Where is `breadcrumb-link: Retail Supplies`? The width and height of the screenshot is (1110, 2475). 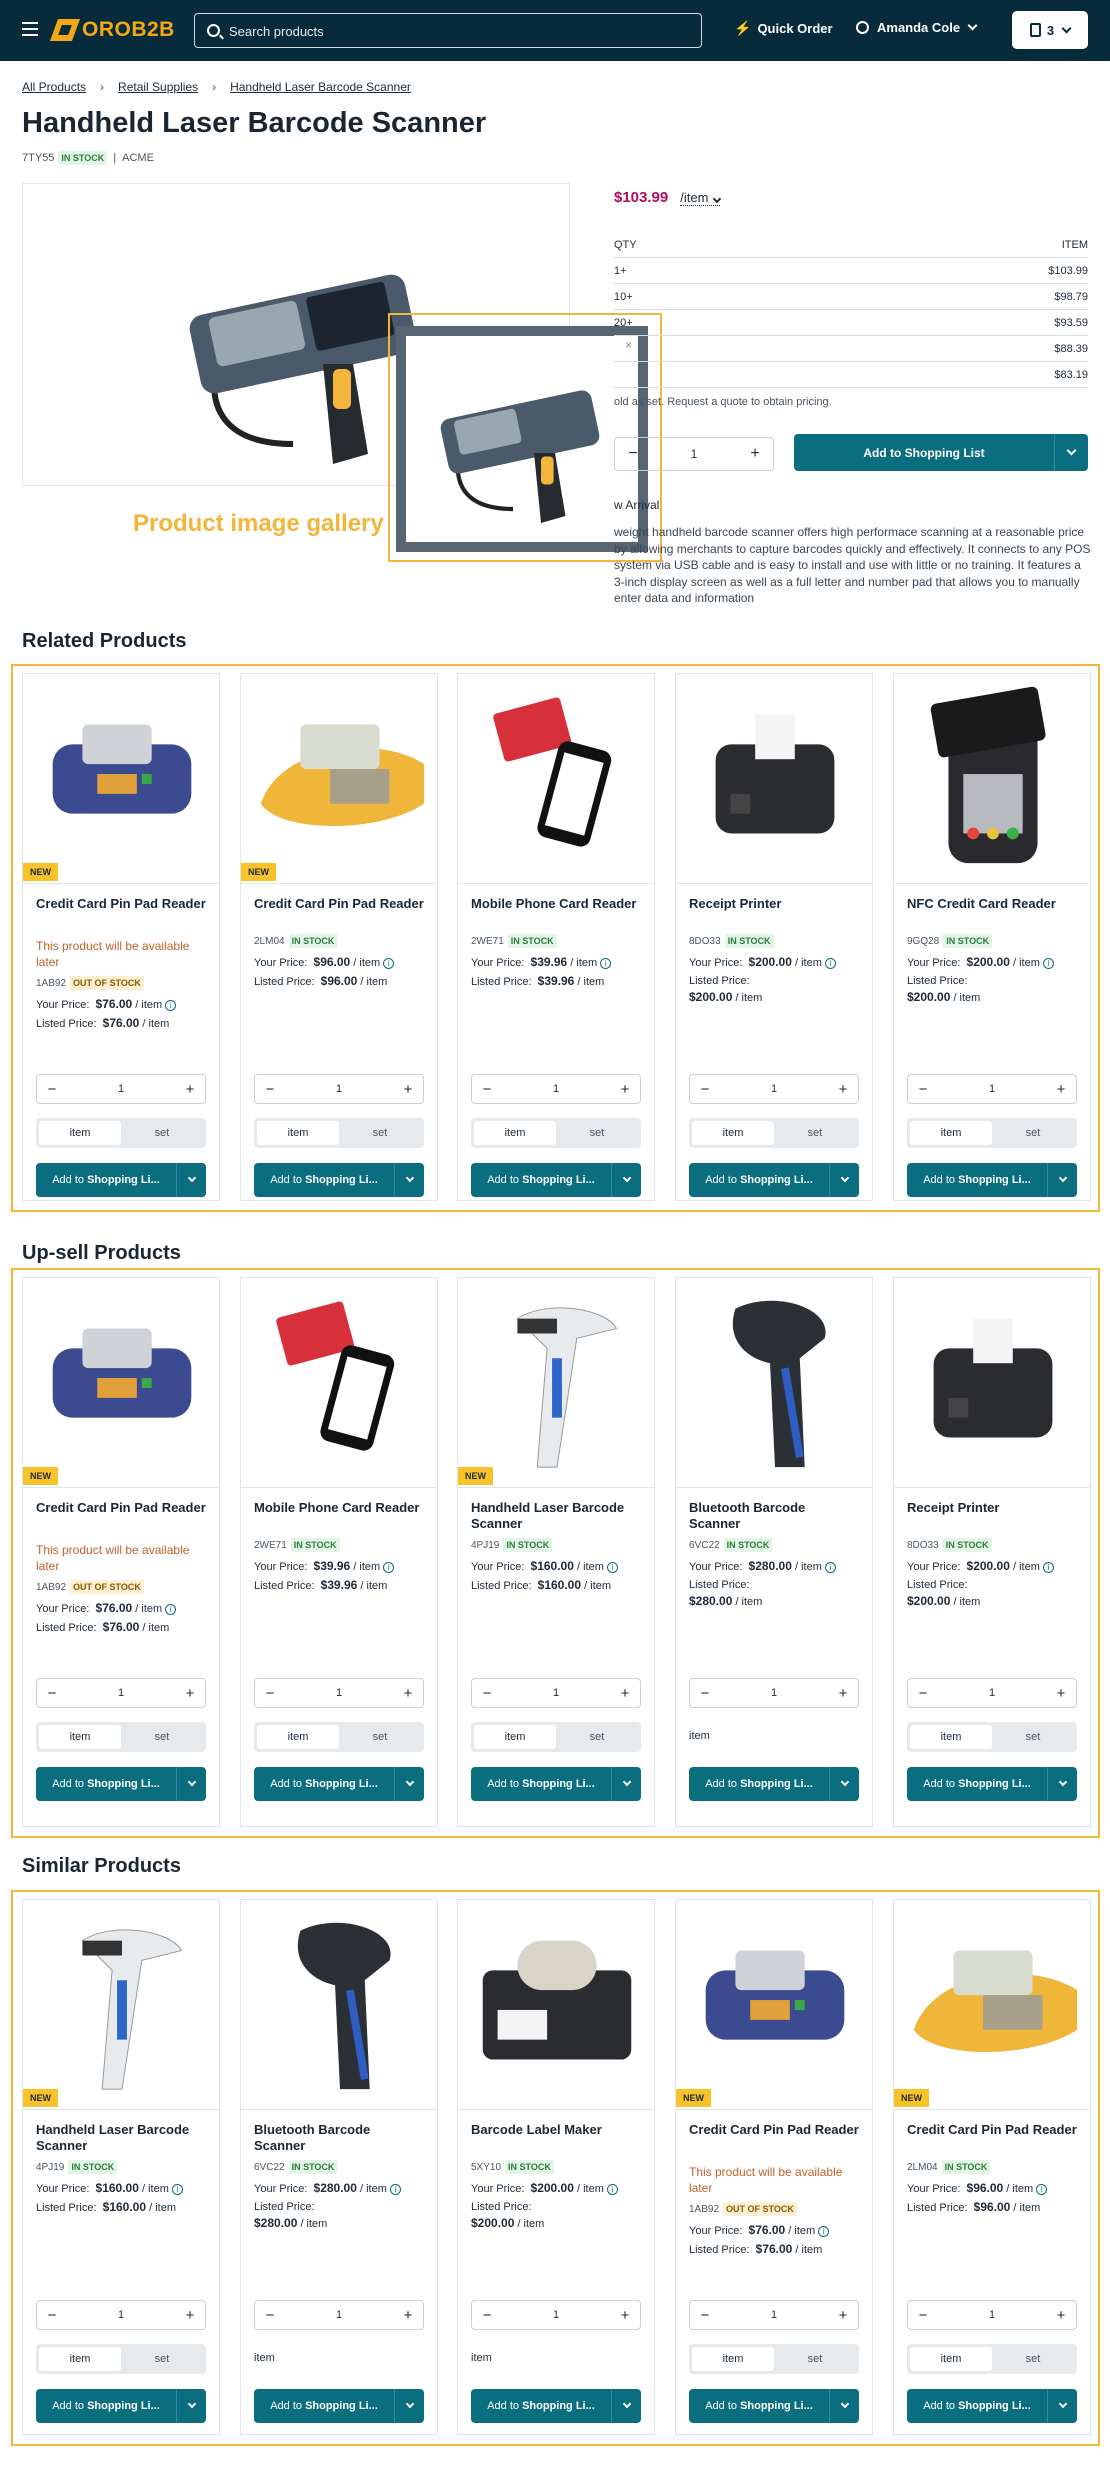 breadcrumb-link: Retail Supplies is located at coordinates (158, 87).